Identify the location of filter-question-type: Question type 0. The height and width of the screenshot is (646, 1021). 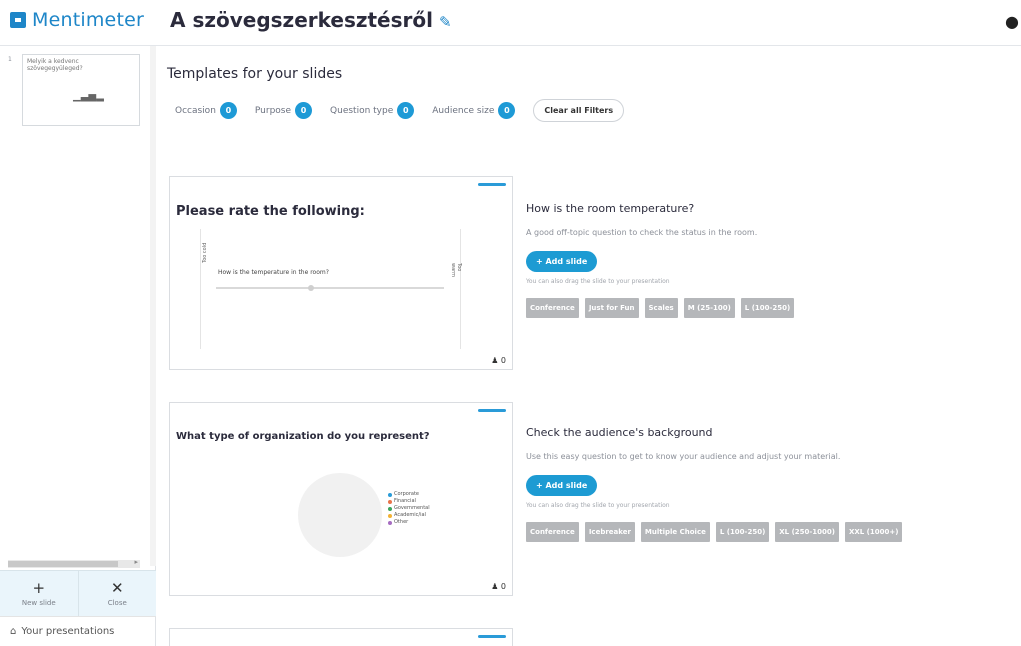
(372, 110).